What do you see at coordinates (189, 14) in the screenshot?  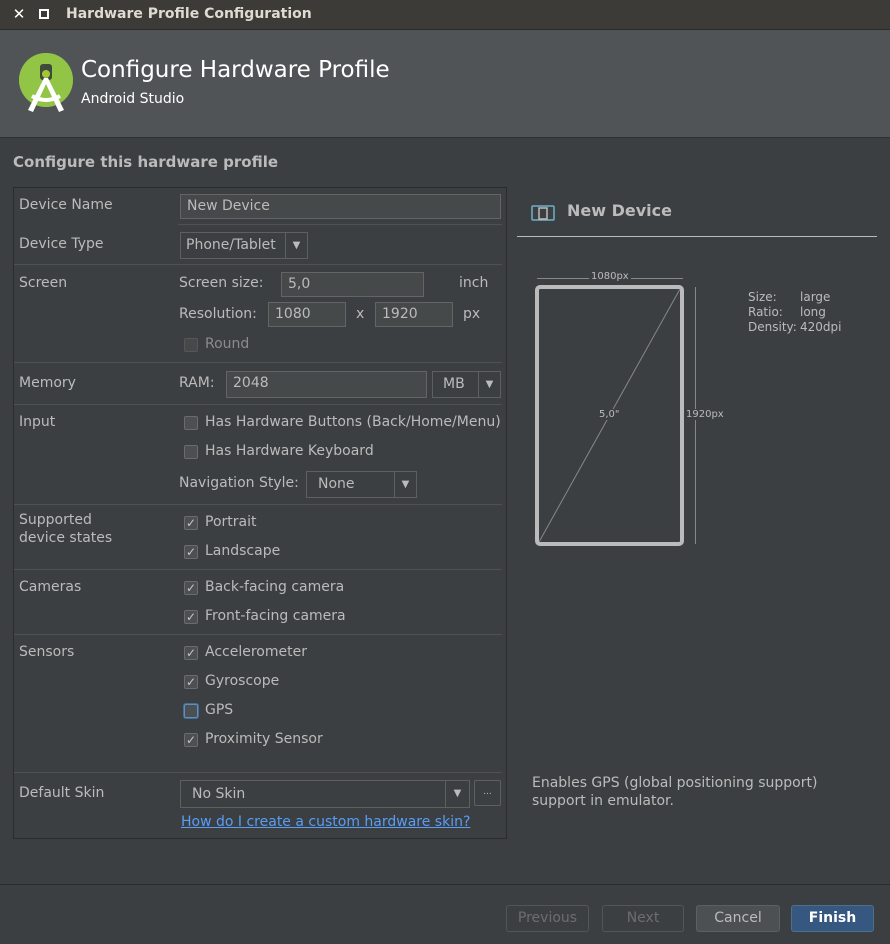 I see `window-title: Hardware Profile Configuration` at bounding box center [189, 14].